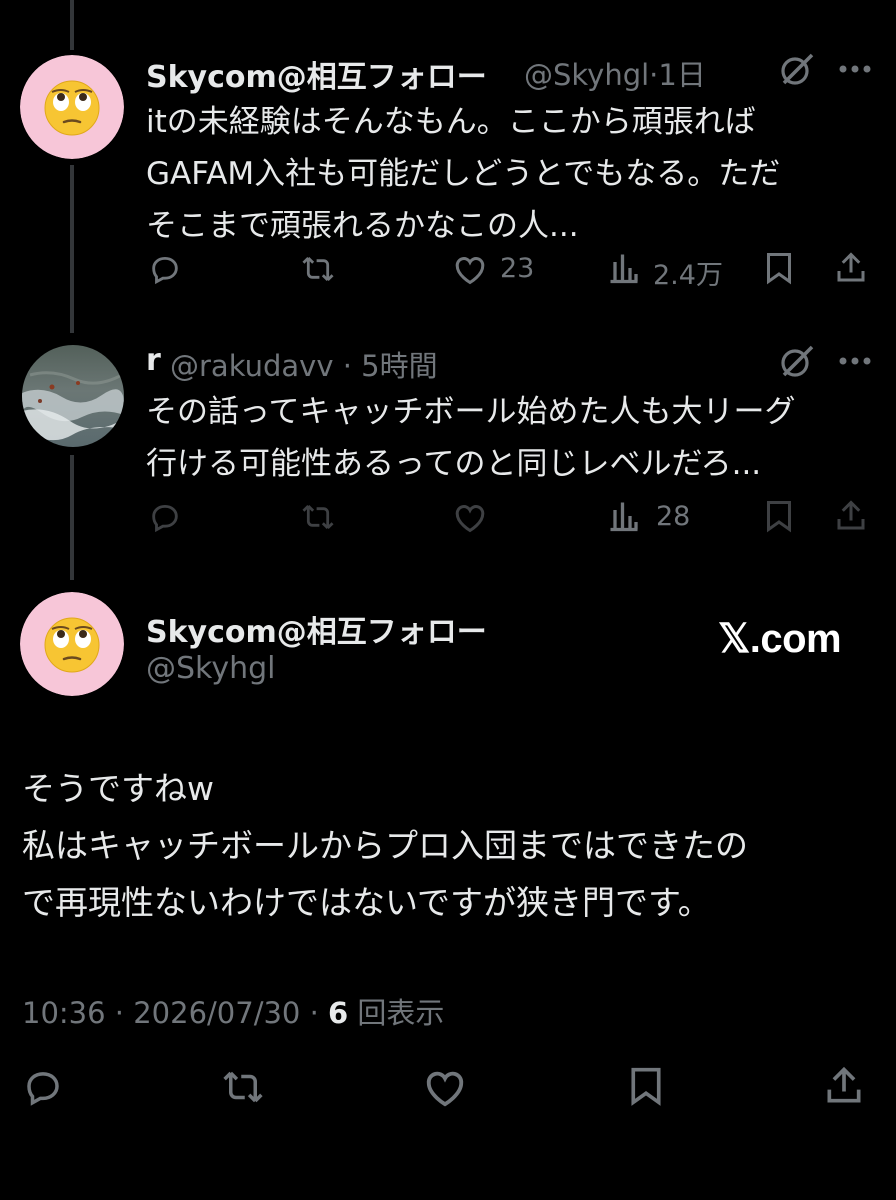 The image size is (896, 1200). I want to click on reply2-text-line: その話ってキャッチボール始めた人も大リーグ, so click(471, 412).